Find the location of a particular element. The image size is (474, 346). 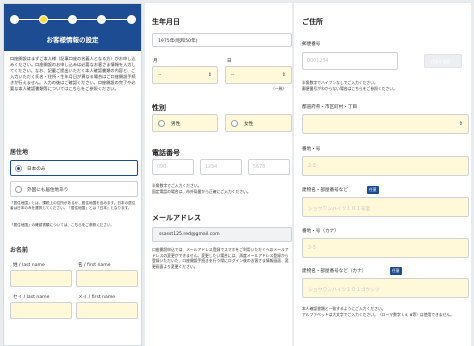

street-number-kana-input: 2-3 is located at coordinates (385, 248).